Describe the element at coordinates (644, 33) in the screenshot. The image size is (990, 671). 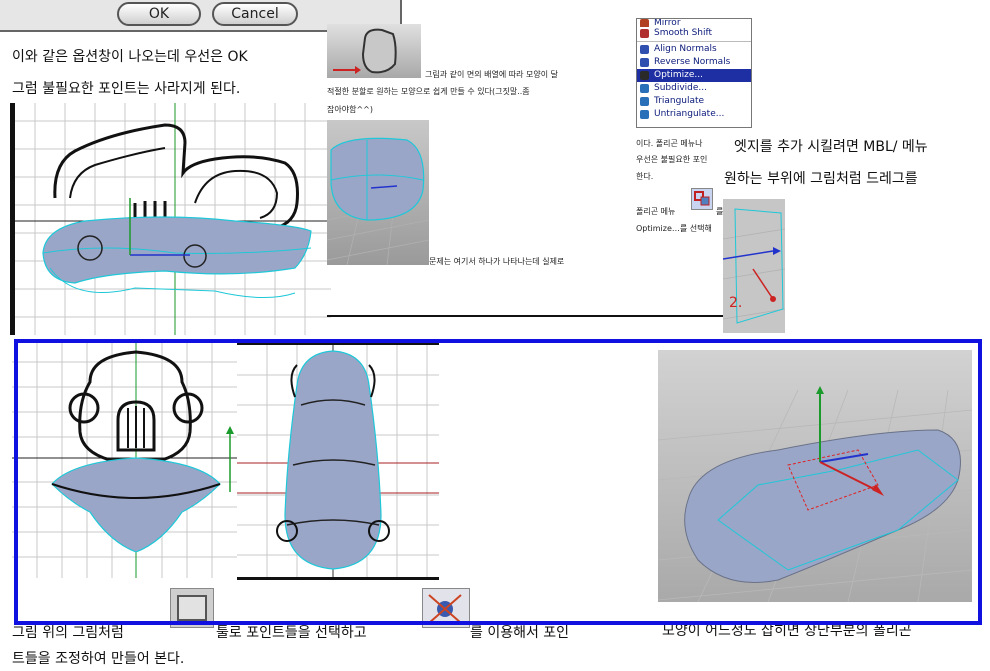
I see `smooth-shift-icon` at that location.